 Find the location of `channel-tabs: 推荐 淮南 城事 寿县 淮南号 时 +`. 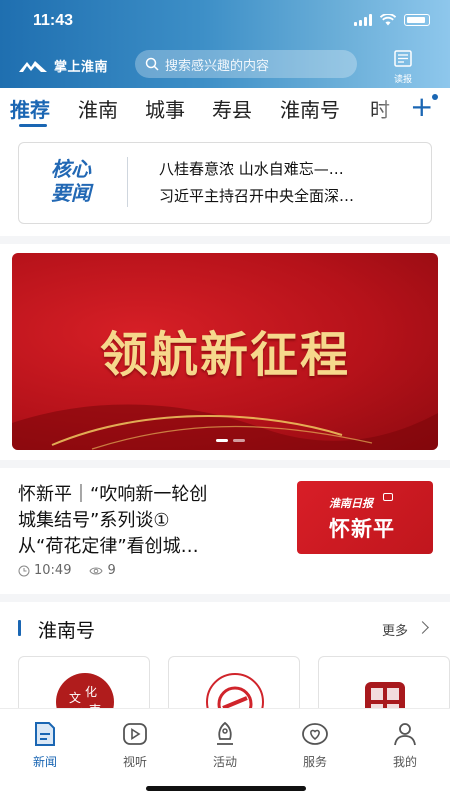

channel-tabs: 推荐 淮南 城事 寿县 淮南号 时 + is located at coordinates (225, 108).